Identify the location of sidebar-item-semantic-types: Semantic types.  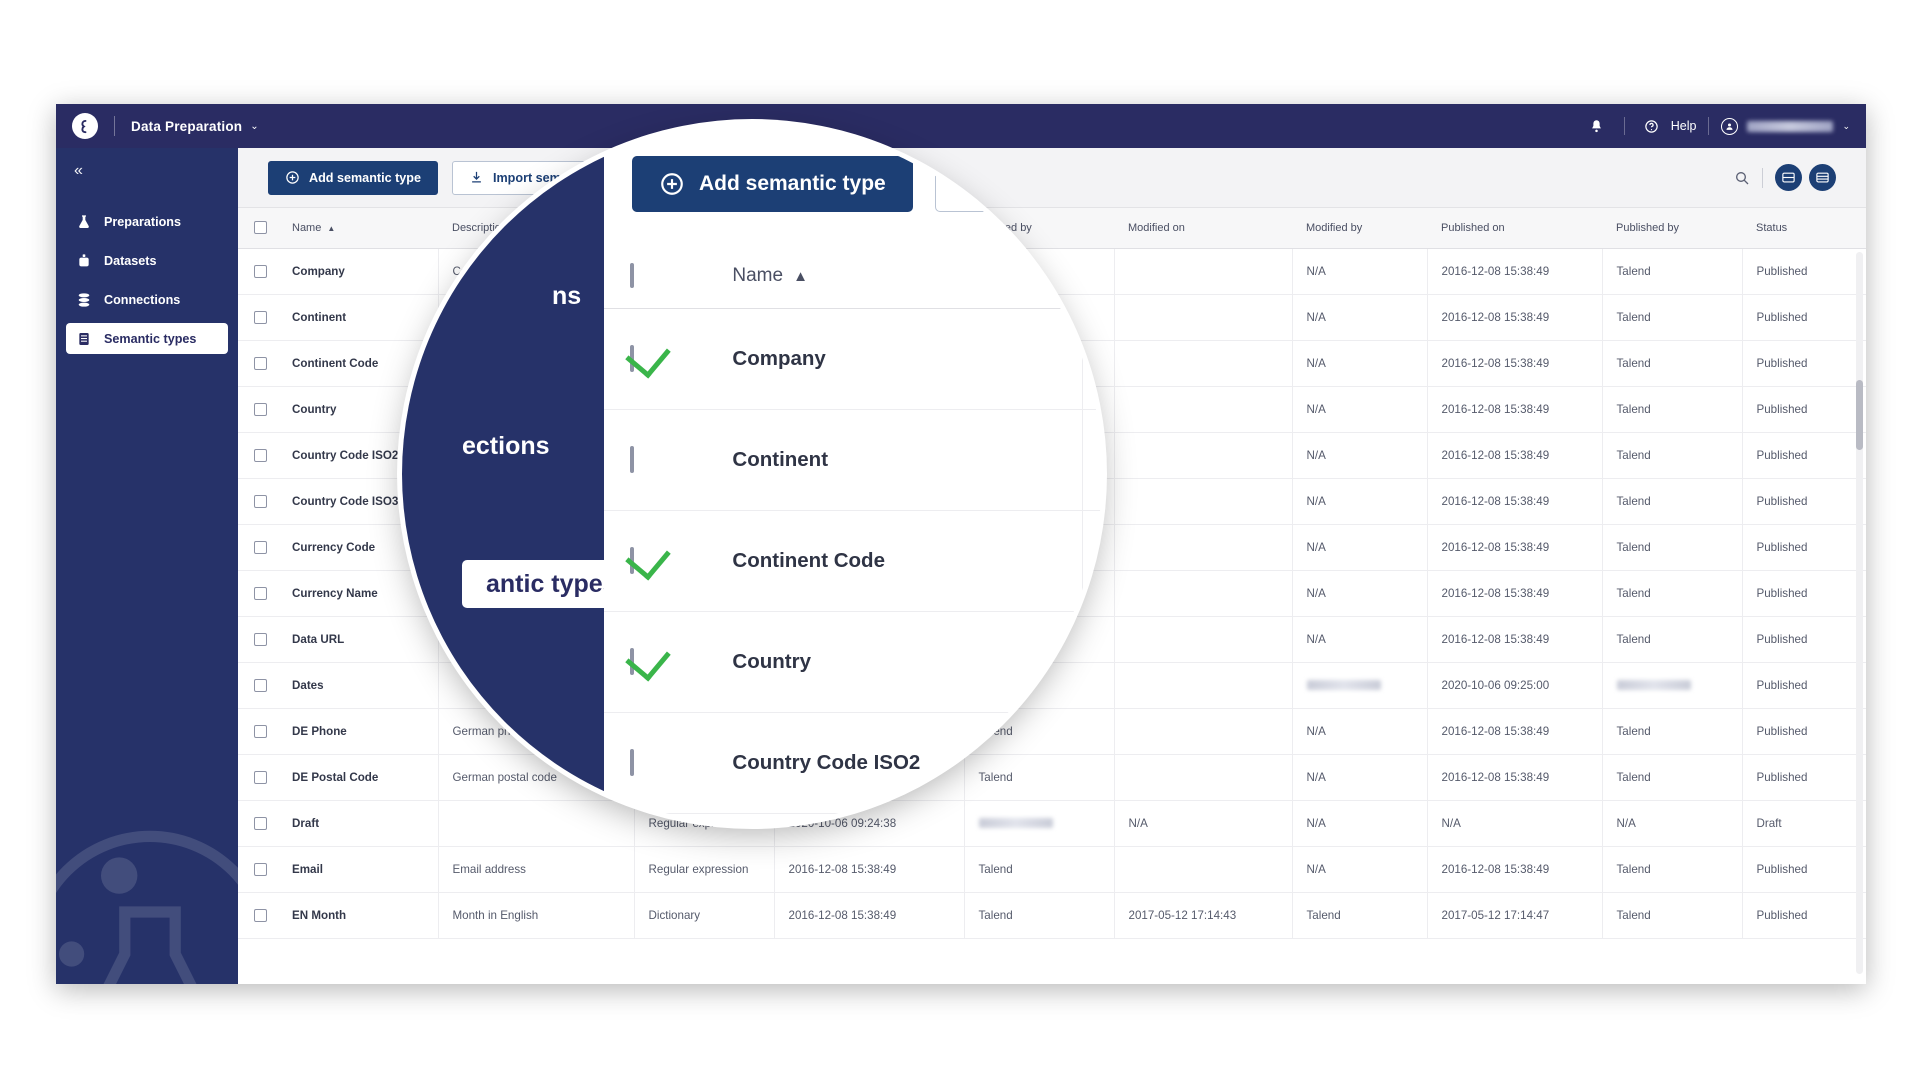
(147, 338).